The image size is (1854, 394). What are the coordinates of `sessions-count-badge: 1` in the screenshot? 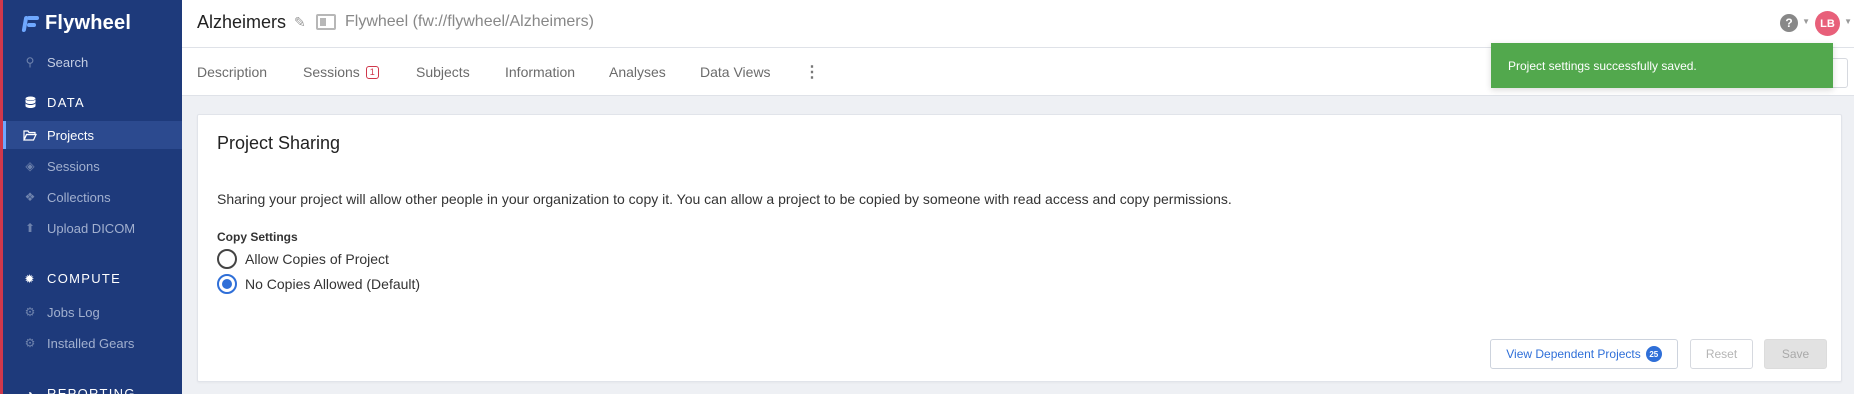 It's located at (372, 72).